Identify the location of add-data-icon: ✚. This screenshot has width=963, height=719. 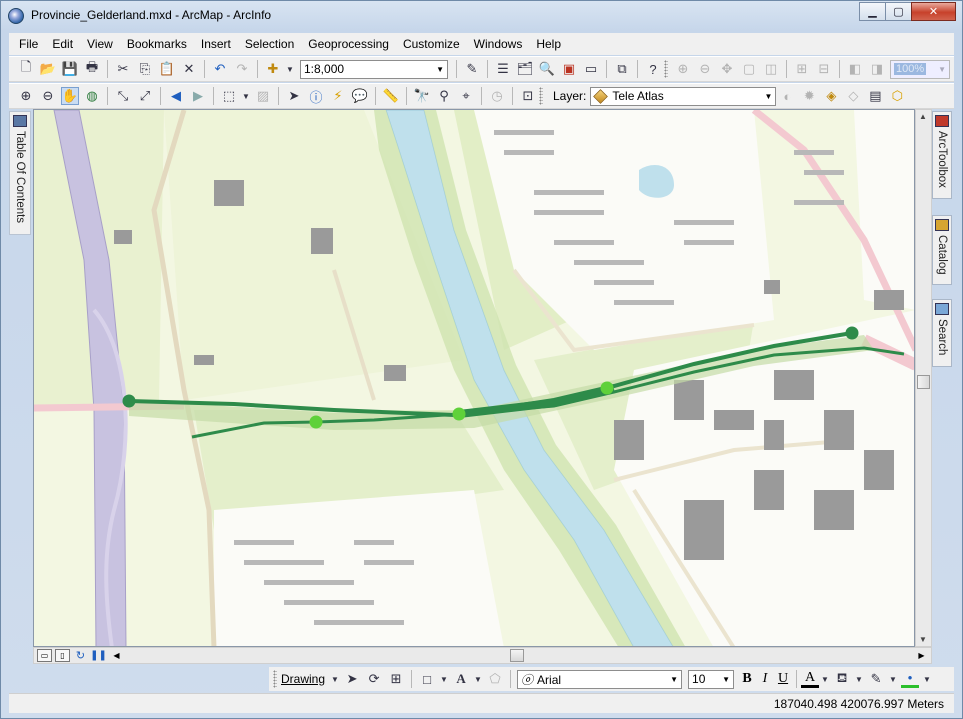
(273, 69).